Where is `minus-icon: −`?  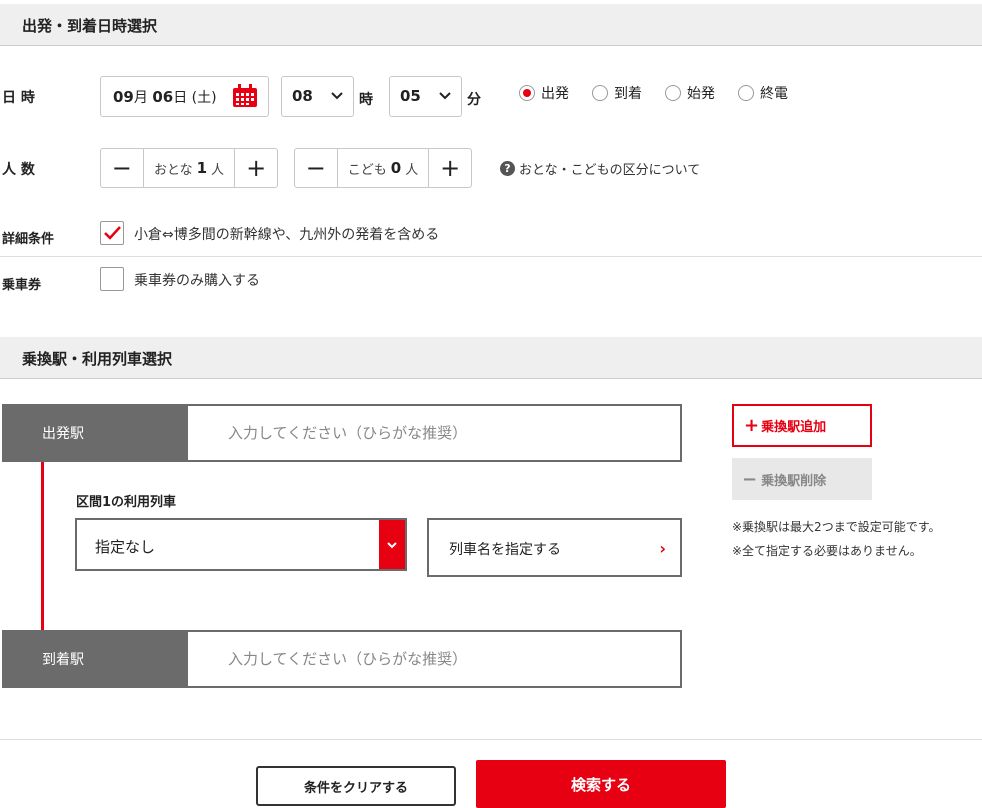
minus-icon: − is located at coordinates (750, 479).